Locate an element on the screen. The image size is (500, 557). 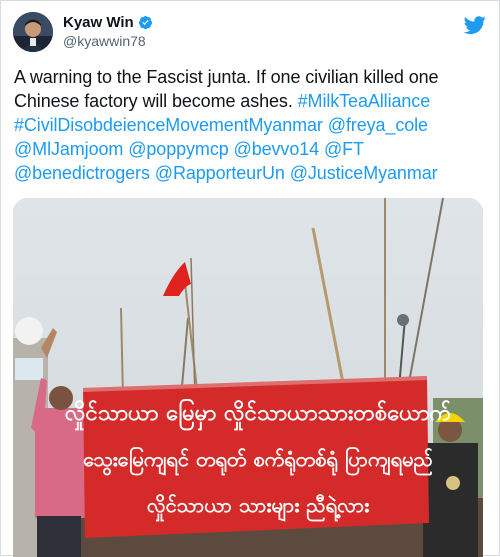
mention-link: @FT is located at coordinates (344, 149).